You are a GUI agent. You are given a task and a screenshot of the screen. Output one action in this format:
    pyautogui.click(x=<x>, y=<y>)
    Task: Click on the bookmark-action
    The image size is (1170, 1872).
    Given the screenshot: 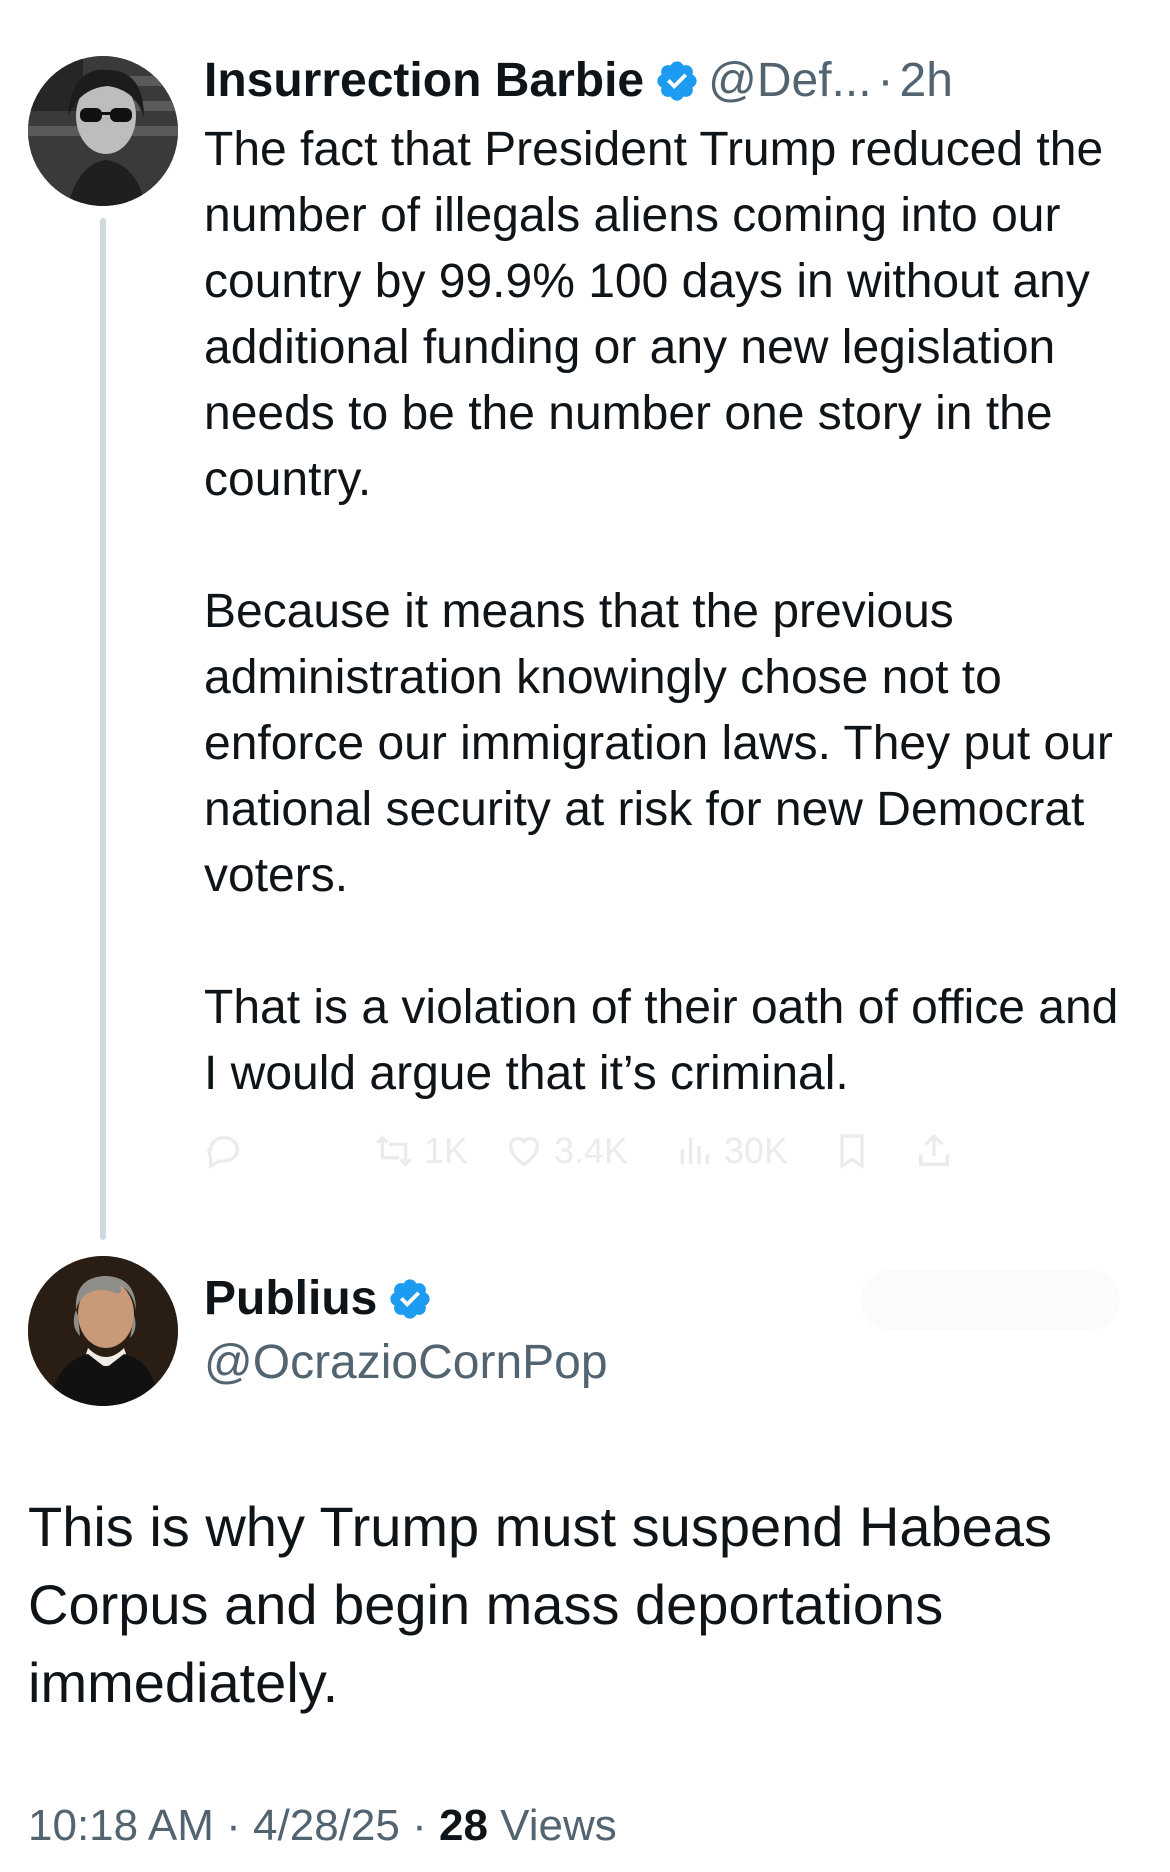 What is the action you would take?
    pyautogui.click(x=857, y=1151)
    